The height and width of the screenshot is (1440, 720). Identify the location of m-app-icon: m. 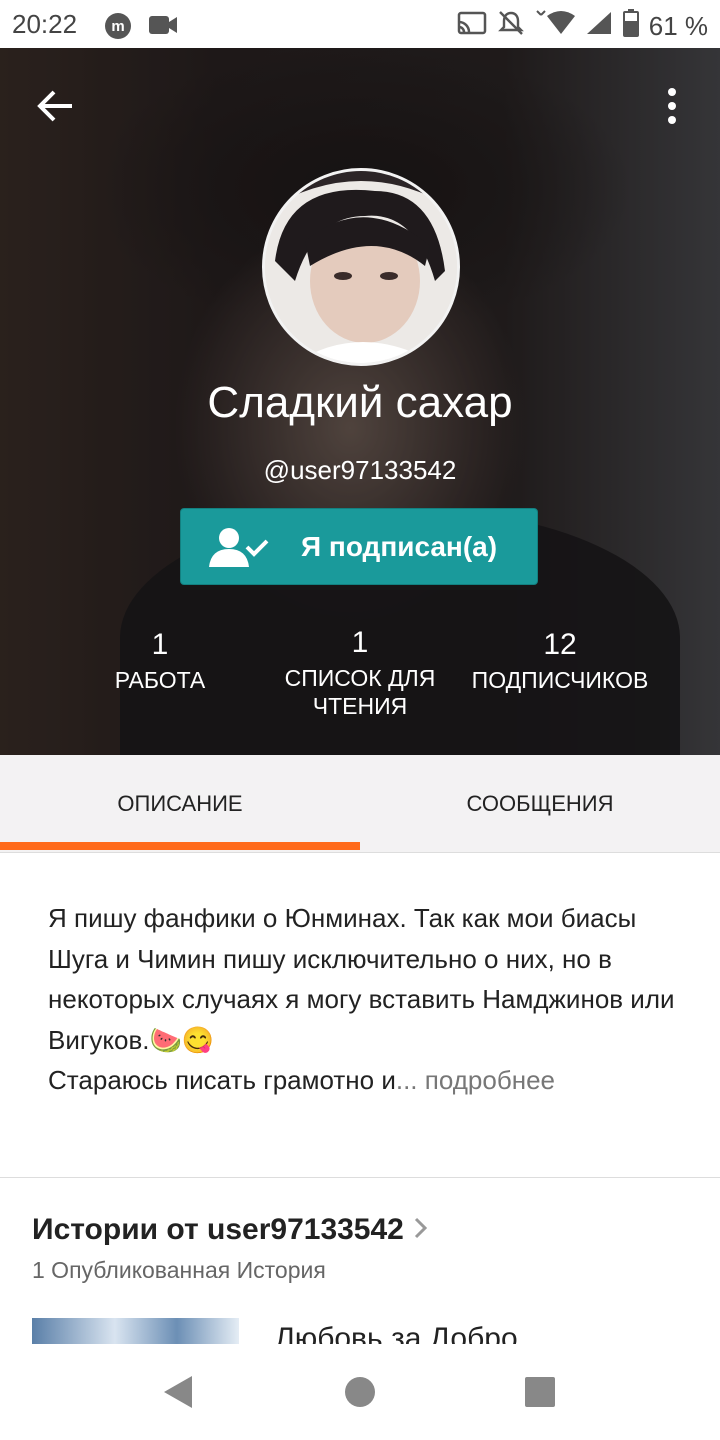
(118, 29).